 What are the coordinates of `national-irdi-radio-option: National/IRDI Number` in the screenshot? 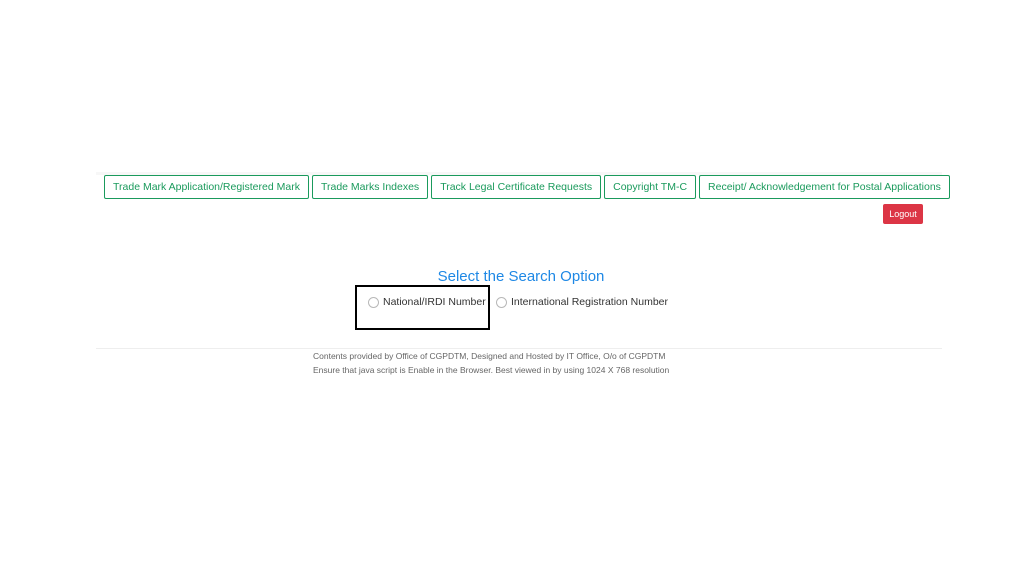 It's located at (427, 302).